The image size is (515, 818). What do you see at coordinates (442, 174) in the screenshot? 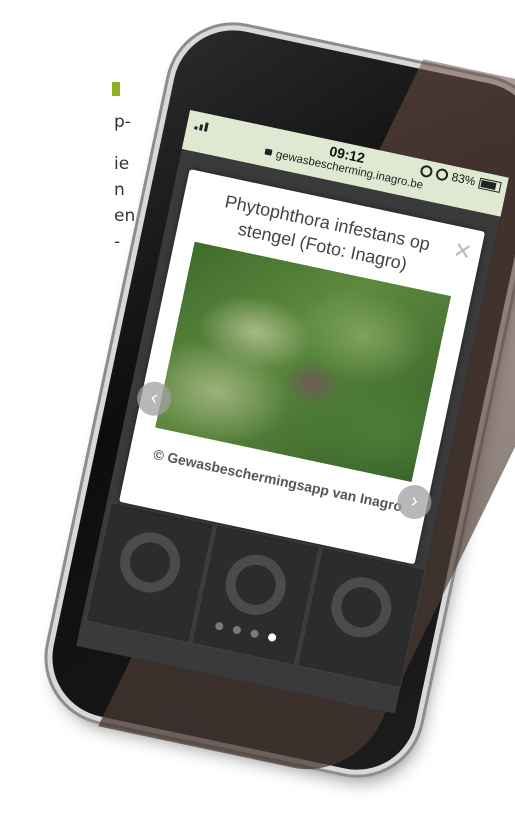
I see `alarm-icon` at bounding box center [442, 174].